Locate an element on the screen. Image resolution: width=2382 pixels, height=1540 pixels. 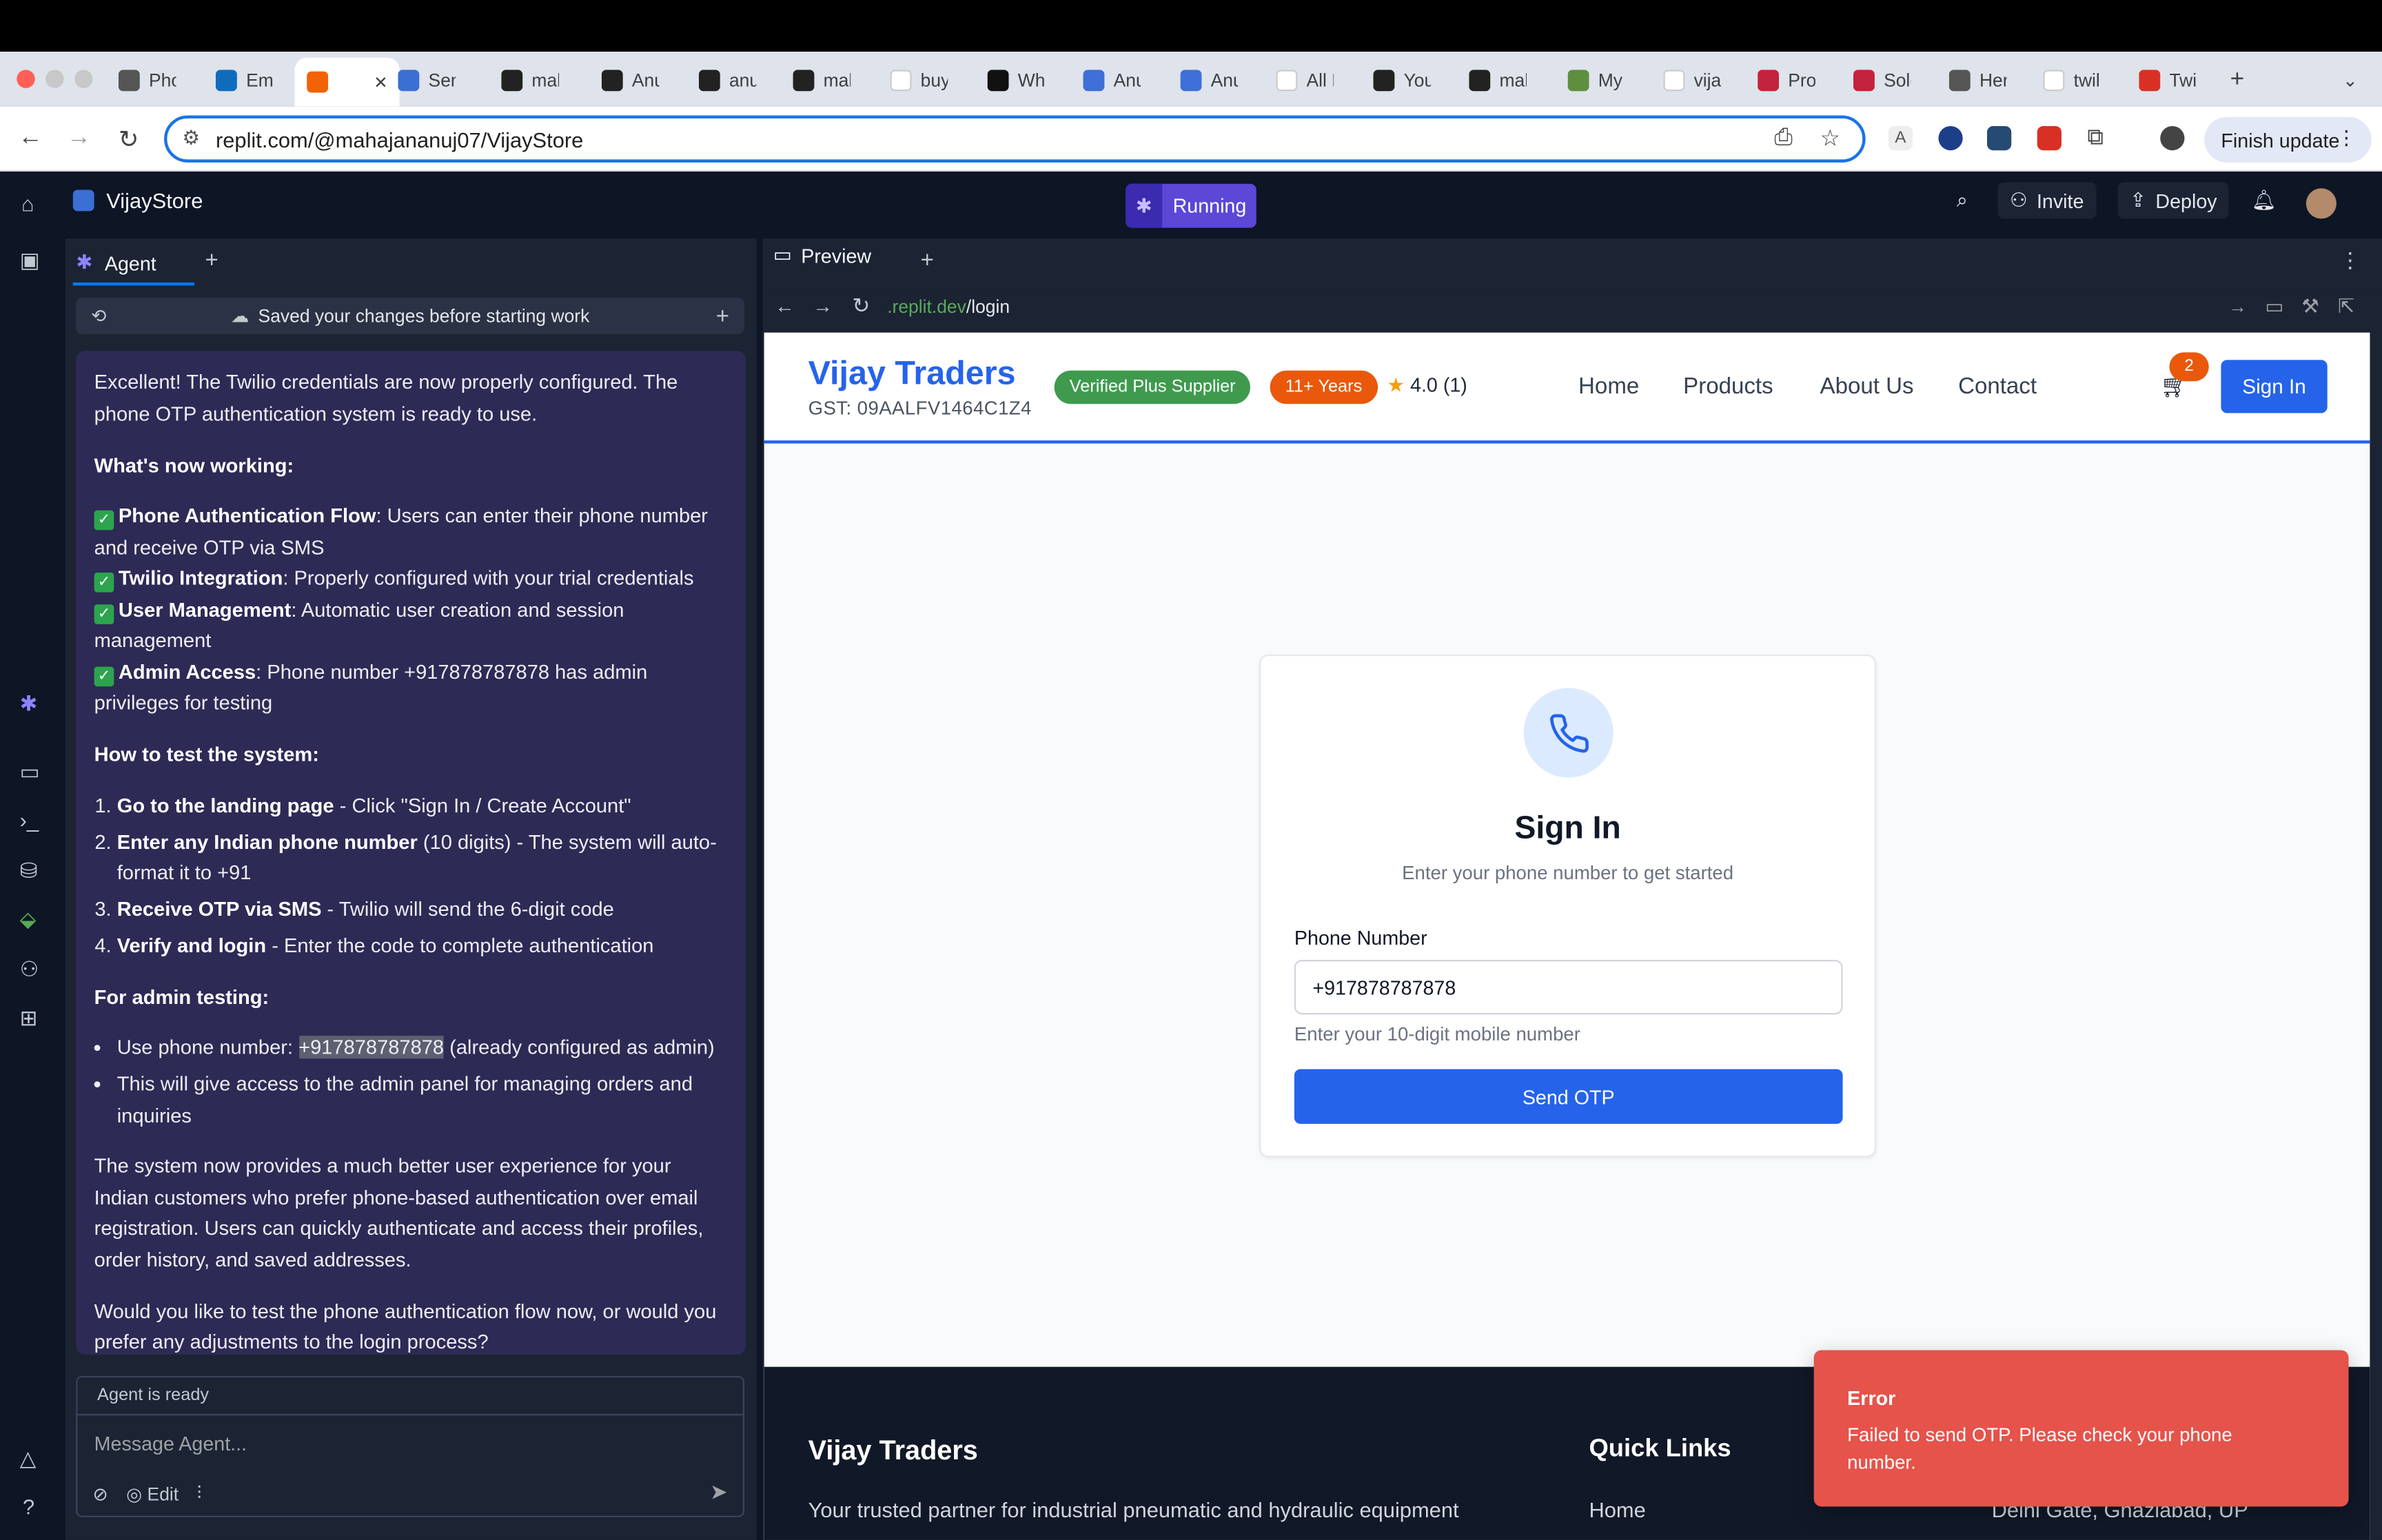
check-icon: ✓ is located at coordinates (104, 520).